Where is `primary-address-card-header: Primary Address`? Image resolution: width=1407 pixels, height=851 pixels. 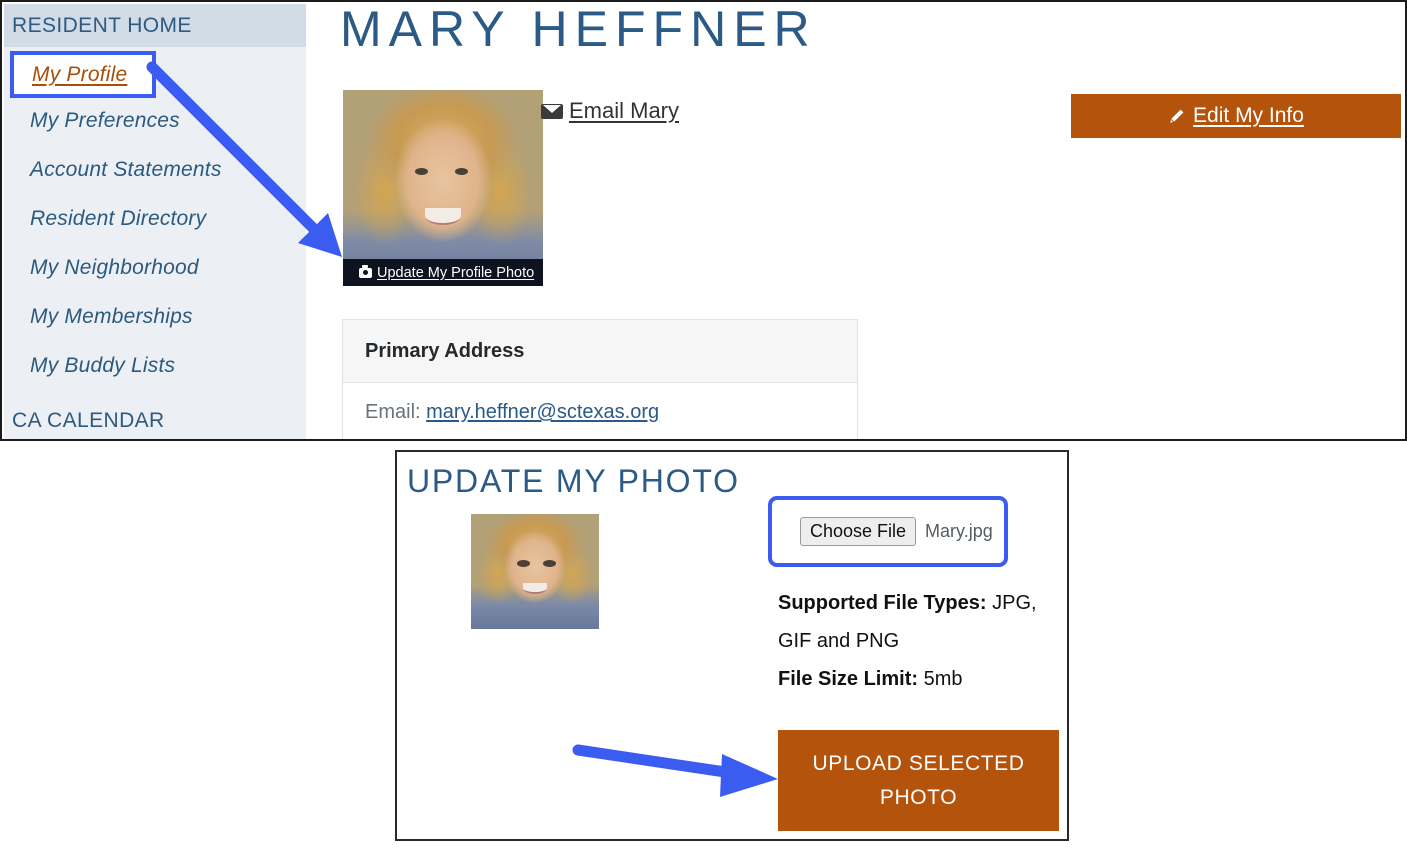 primary-address-card-header: Primary Address is located at coordinates (600, 351).